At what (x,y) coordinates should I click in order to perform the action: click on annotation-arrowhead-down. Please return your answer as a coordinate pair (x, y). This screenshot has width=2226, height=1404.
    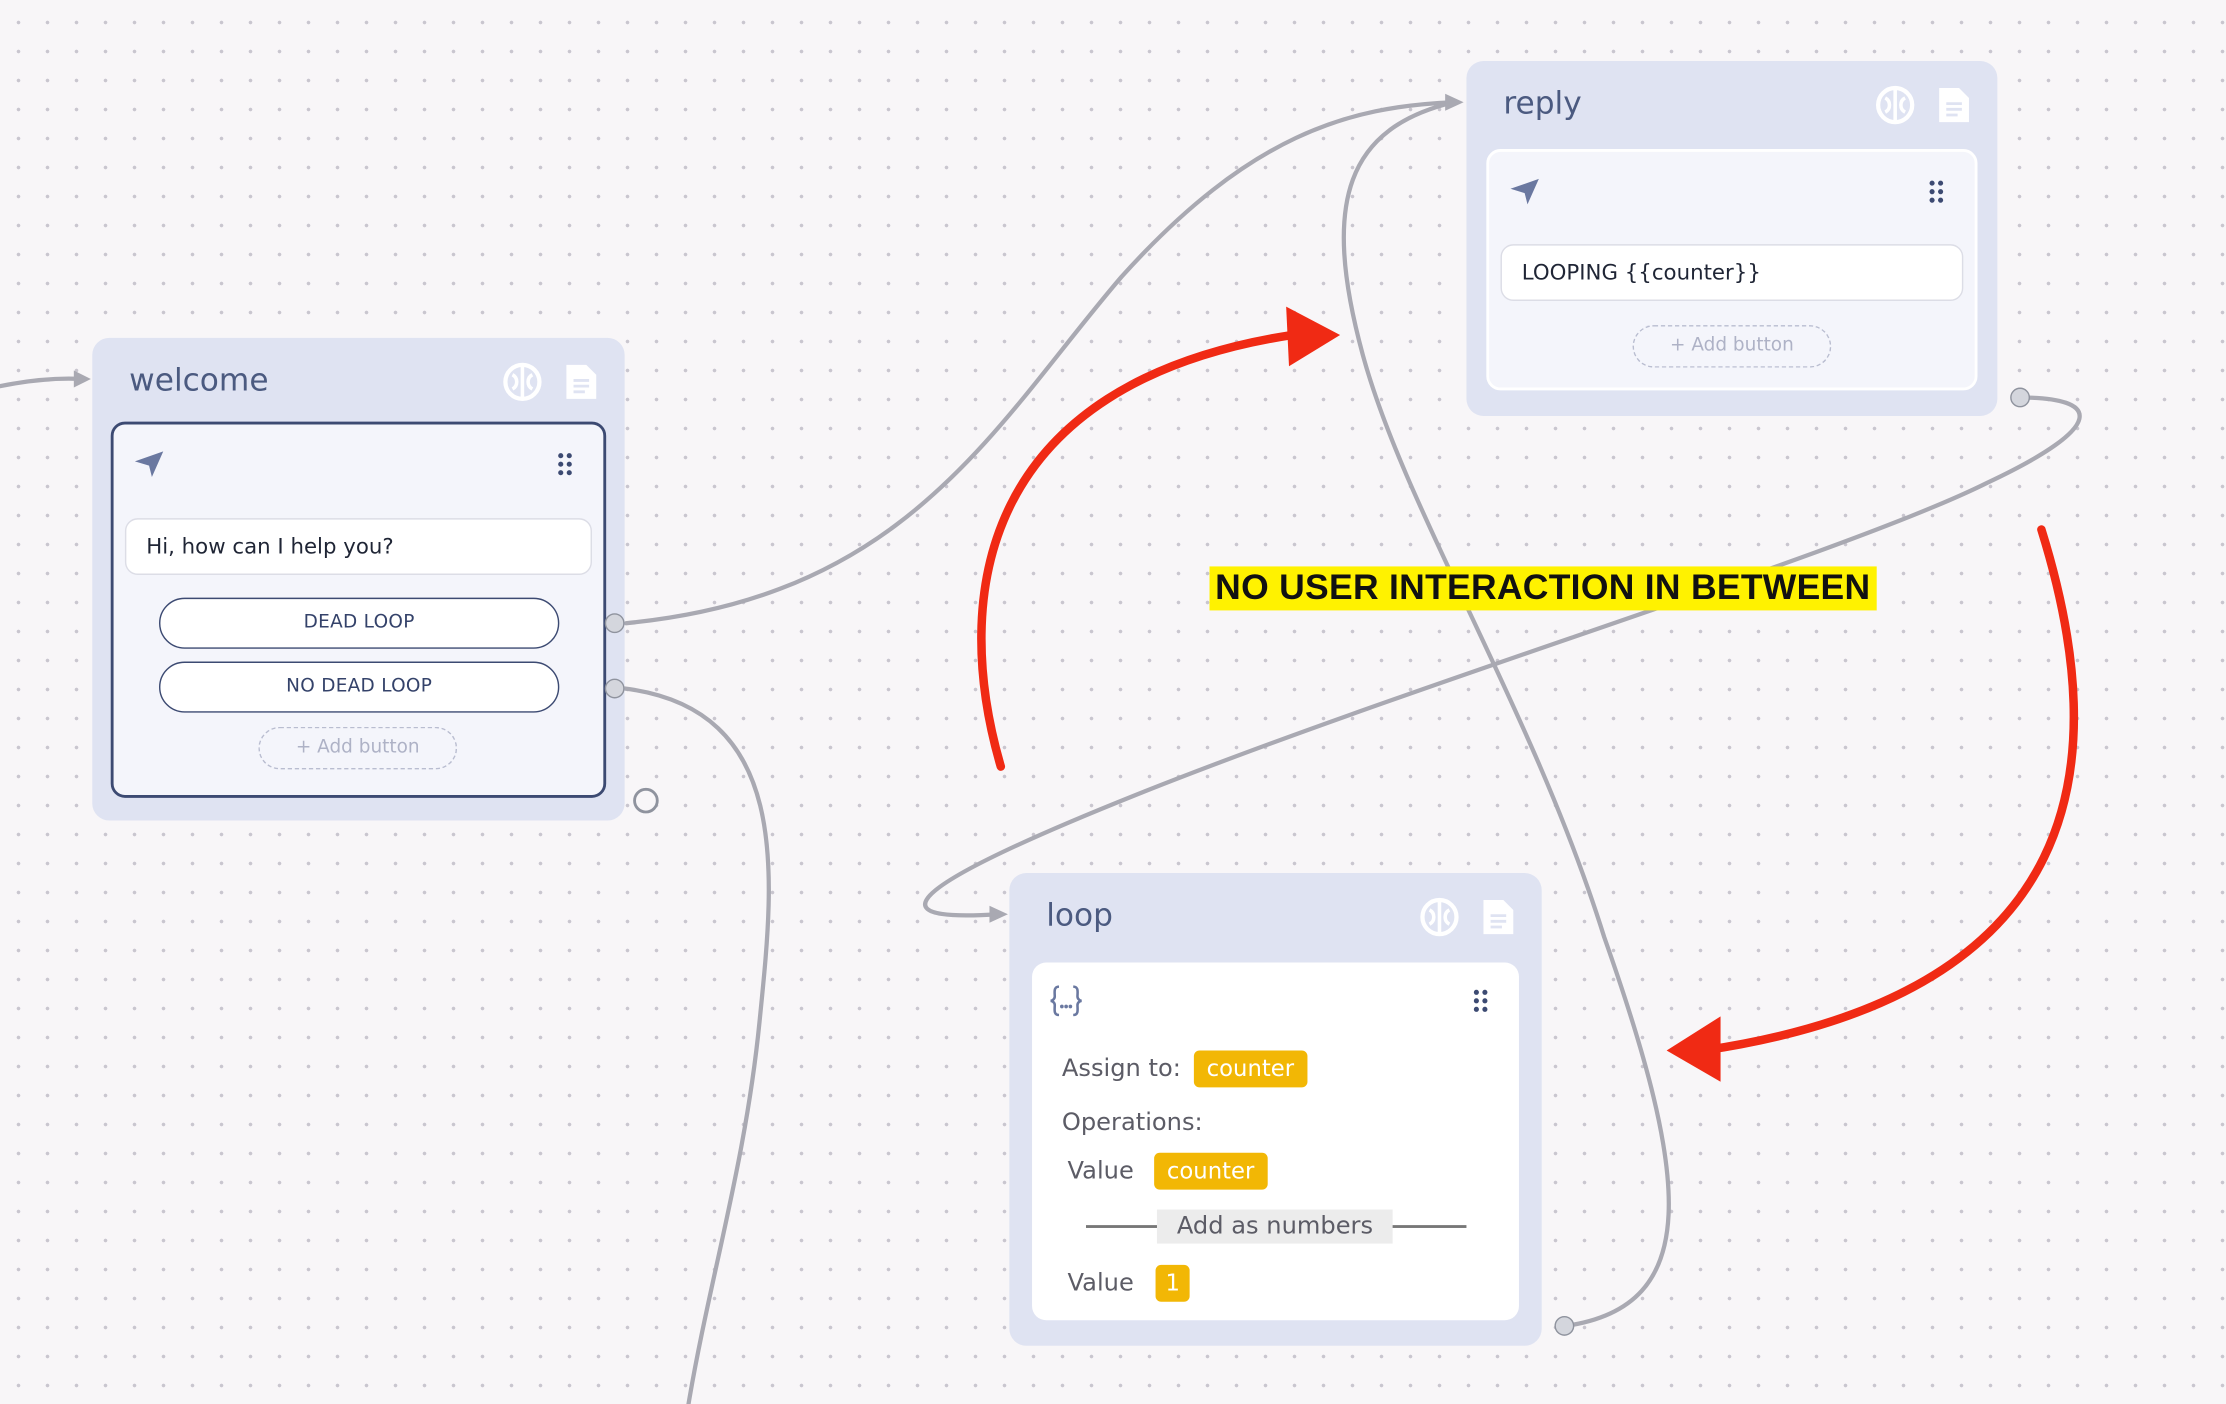
    Looking at the image, I should click on (1693, 1049).